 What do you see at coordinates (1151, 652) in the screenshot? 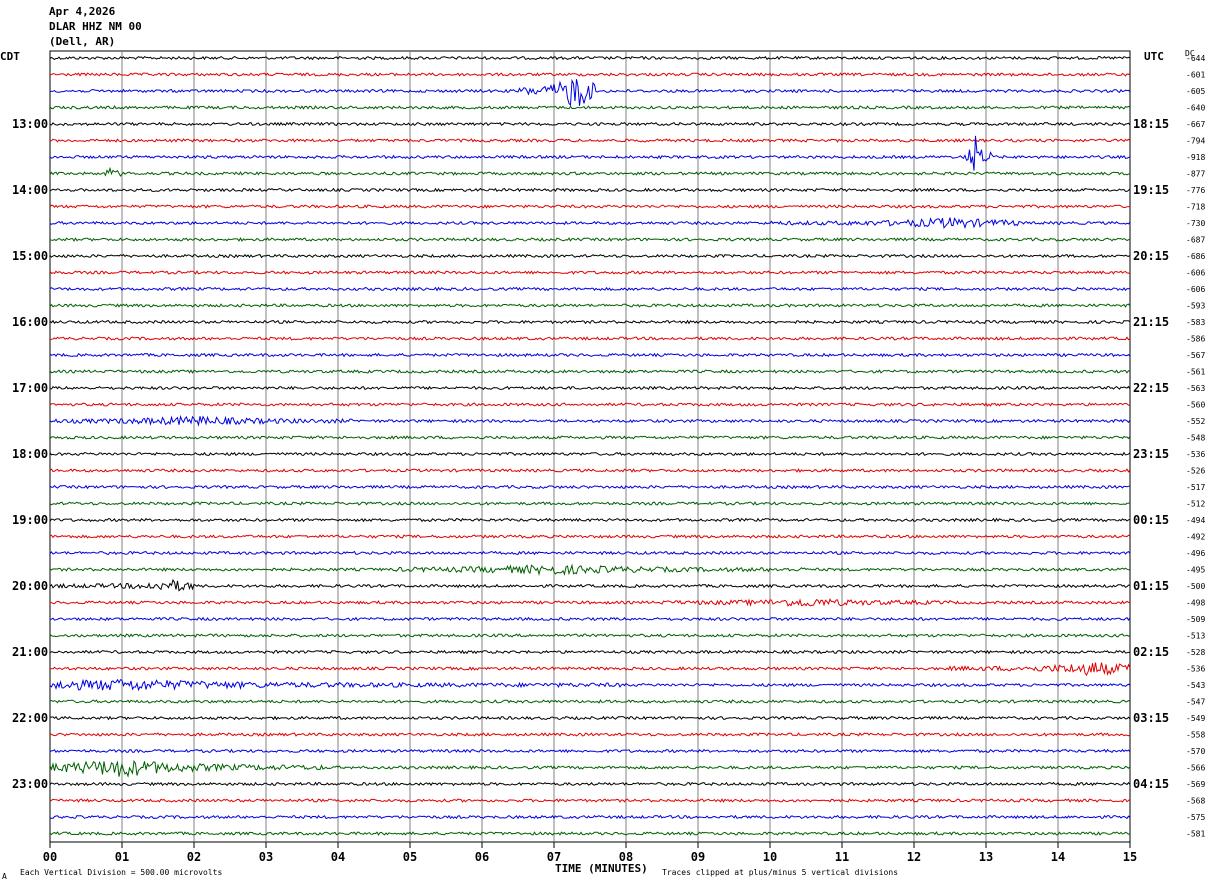
I see `utc-hour-label: 02:15` at bounding box center [1151, 652].